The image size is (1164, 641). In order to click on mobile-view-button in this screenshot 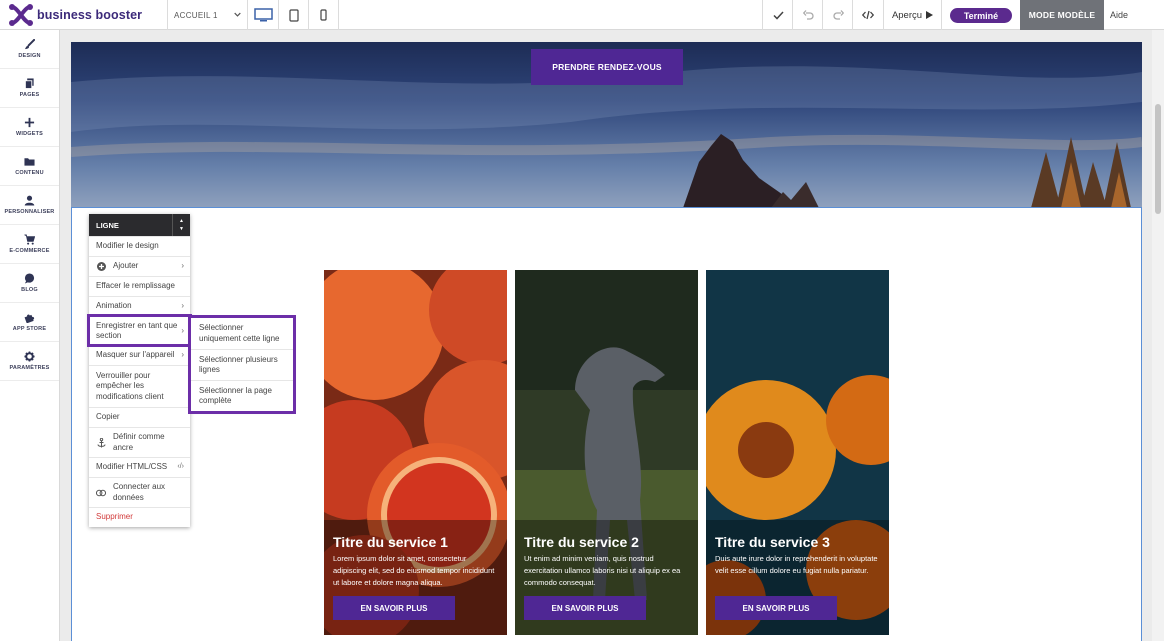, I will do `click(323, 15)`.